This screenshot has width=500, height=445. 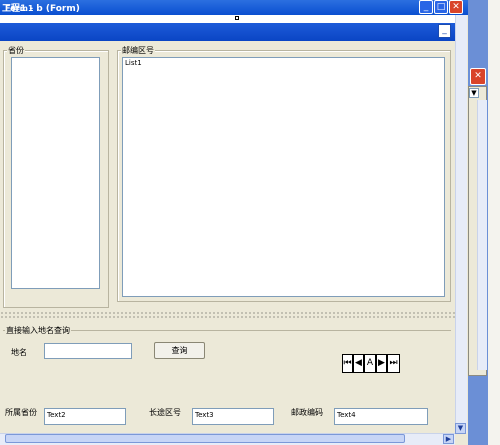 What do you see at coordinates (358, 363) in the screenshot?
I see `nav-prev-button: ◀` at bounding box center [358, 363].